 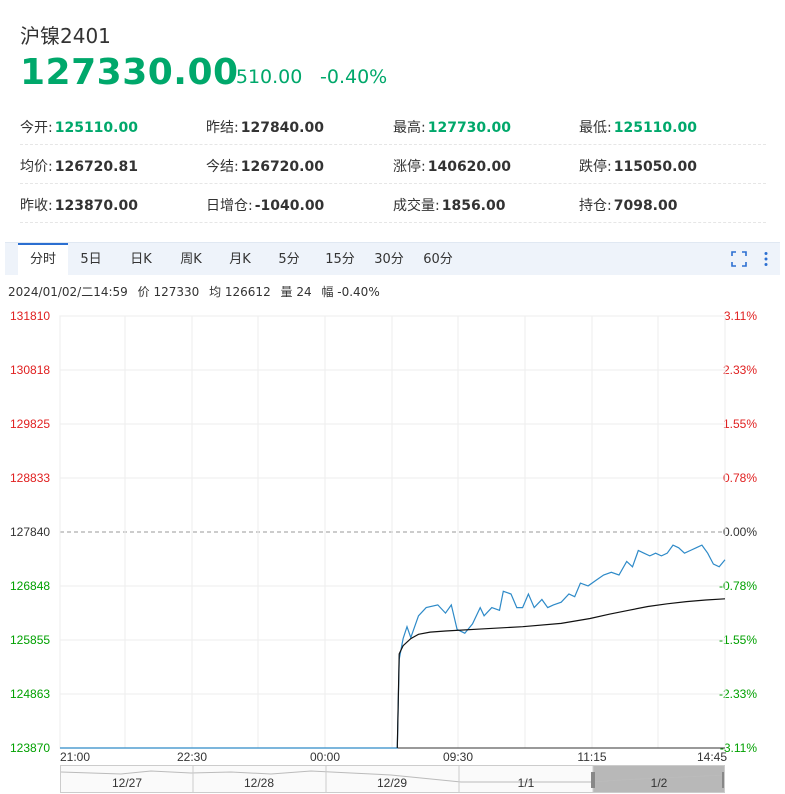 What do you see at coordinates (723, 780) in the screenshot?
I see `navigator-handle-right` at bounding box center [723, 780].